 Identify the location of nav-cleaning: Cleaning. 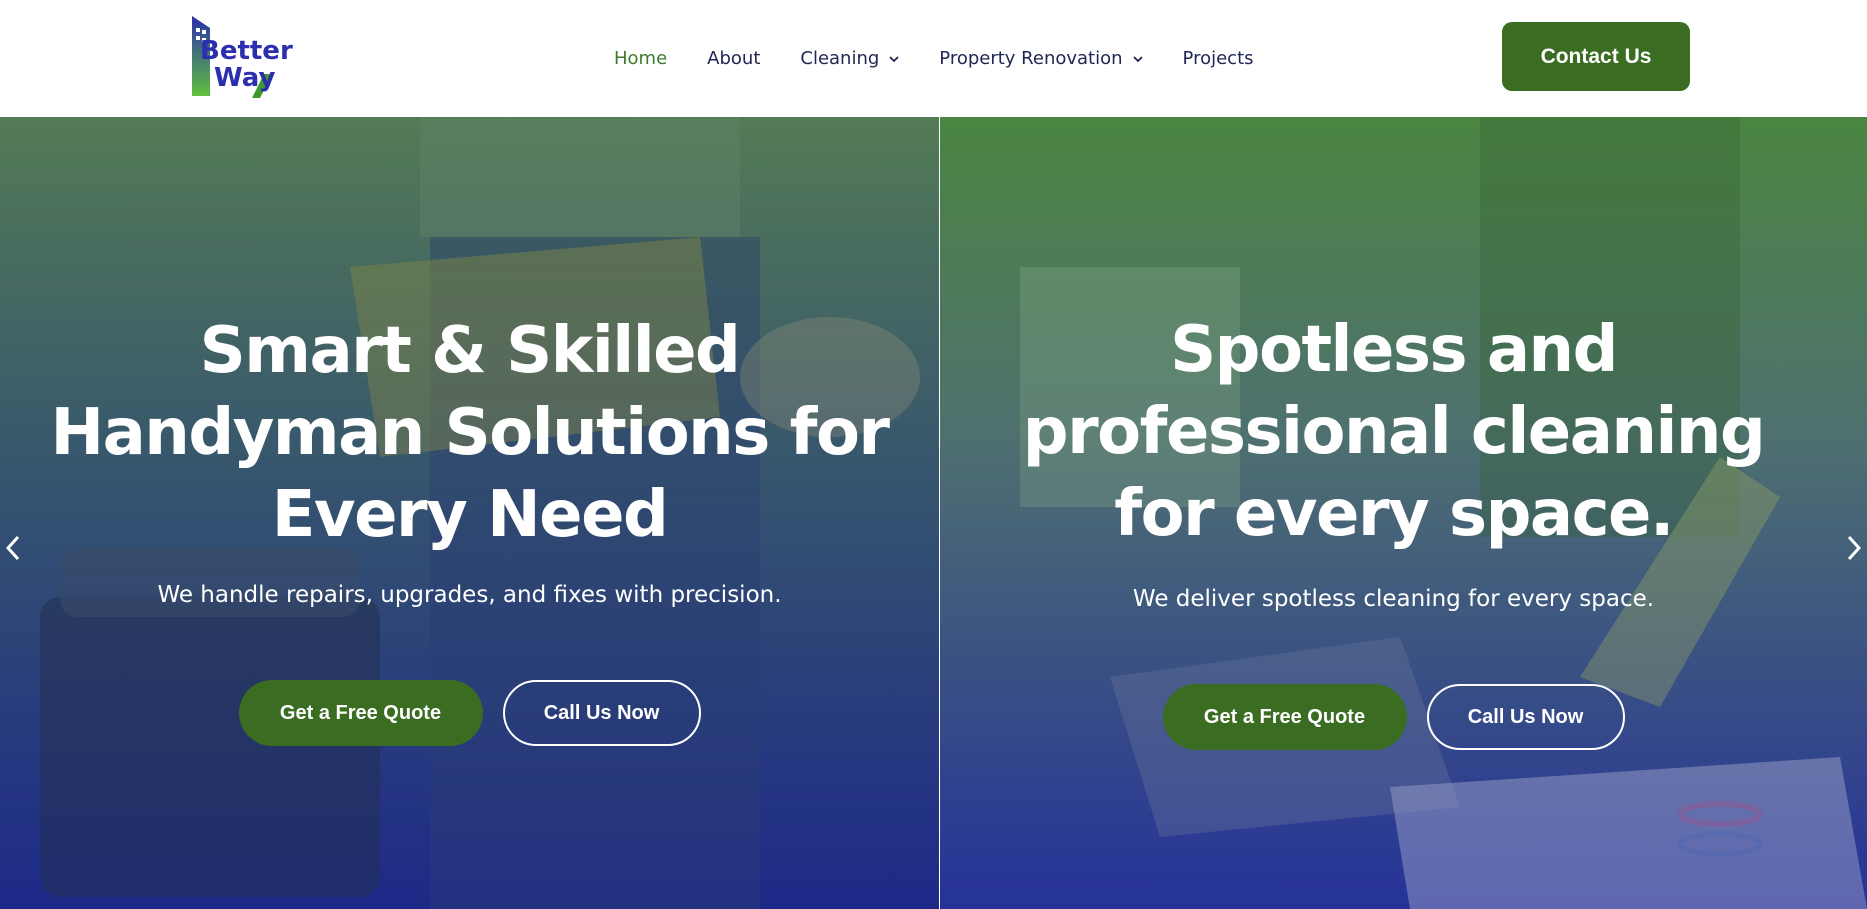
(849, 58).